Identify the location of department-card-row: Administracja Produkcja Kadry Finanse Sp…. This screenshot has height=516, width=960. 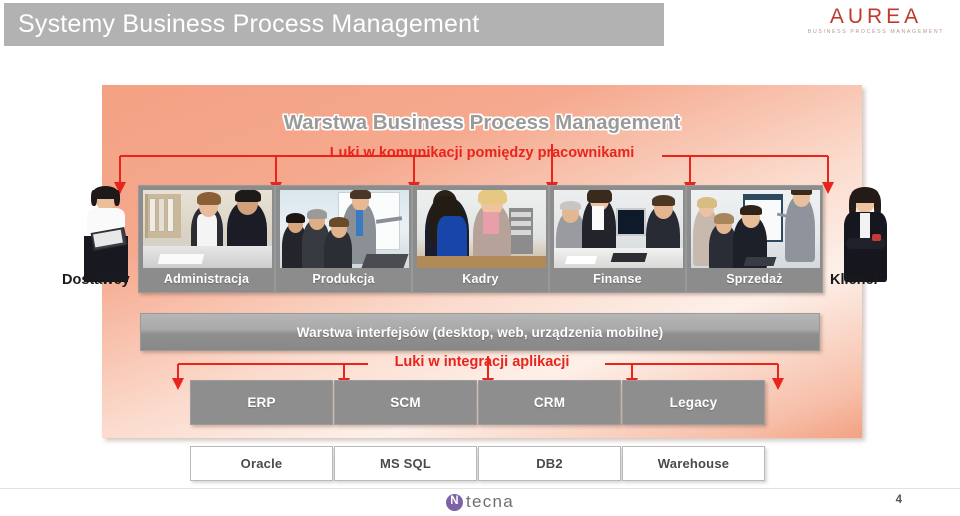
(480, 239).